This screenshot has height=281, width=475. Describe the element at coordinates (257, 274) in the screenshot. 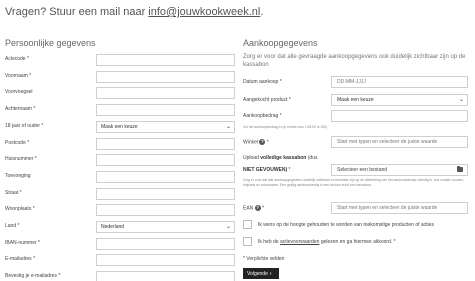

I see `next-button-label: Volgende` at that location.